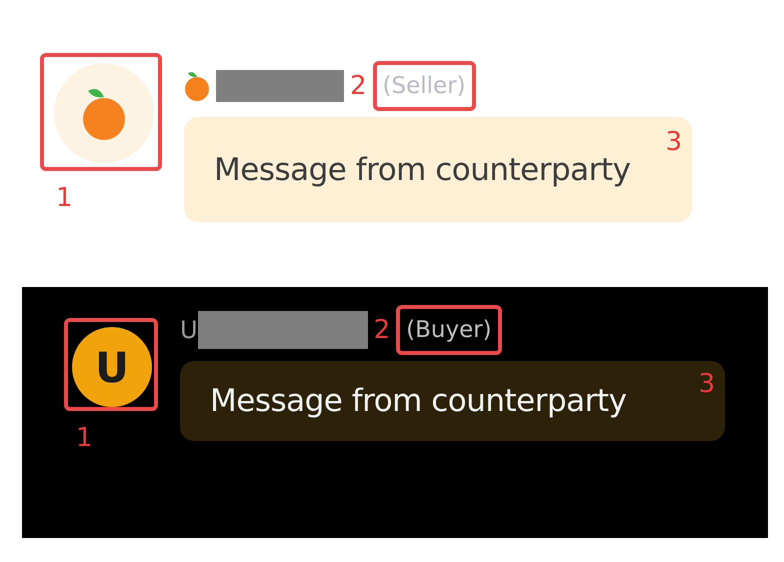  Describe the element at coordinates (424, 86) in the screenshot. I see `role-label: (Seller)` at that location.